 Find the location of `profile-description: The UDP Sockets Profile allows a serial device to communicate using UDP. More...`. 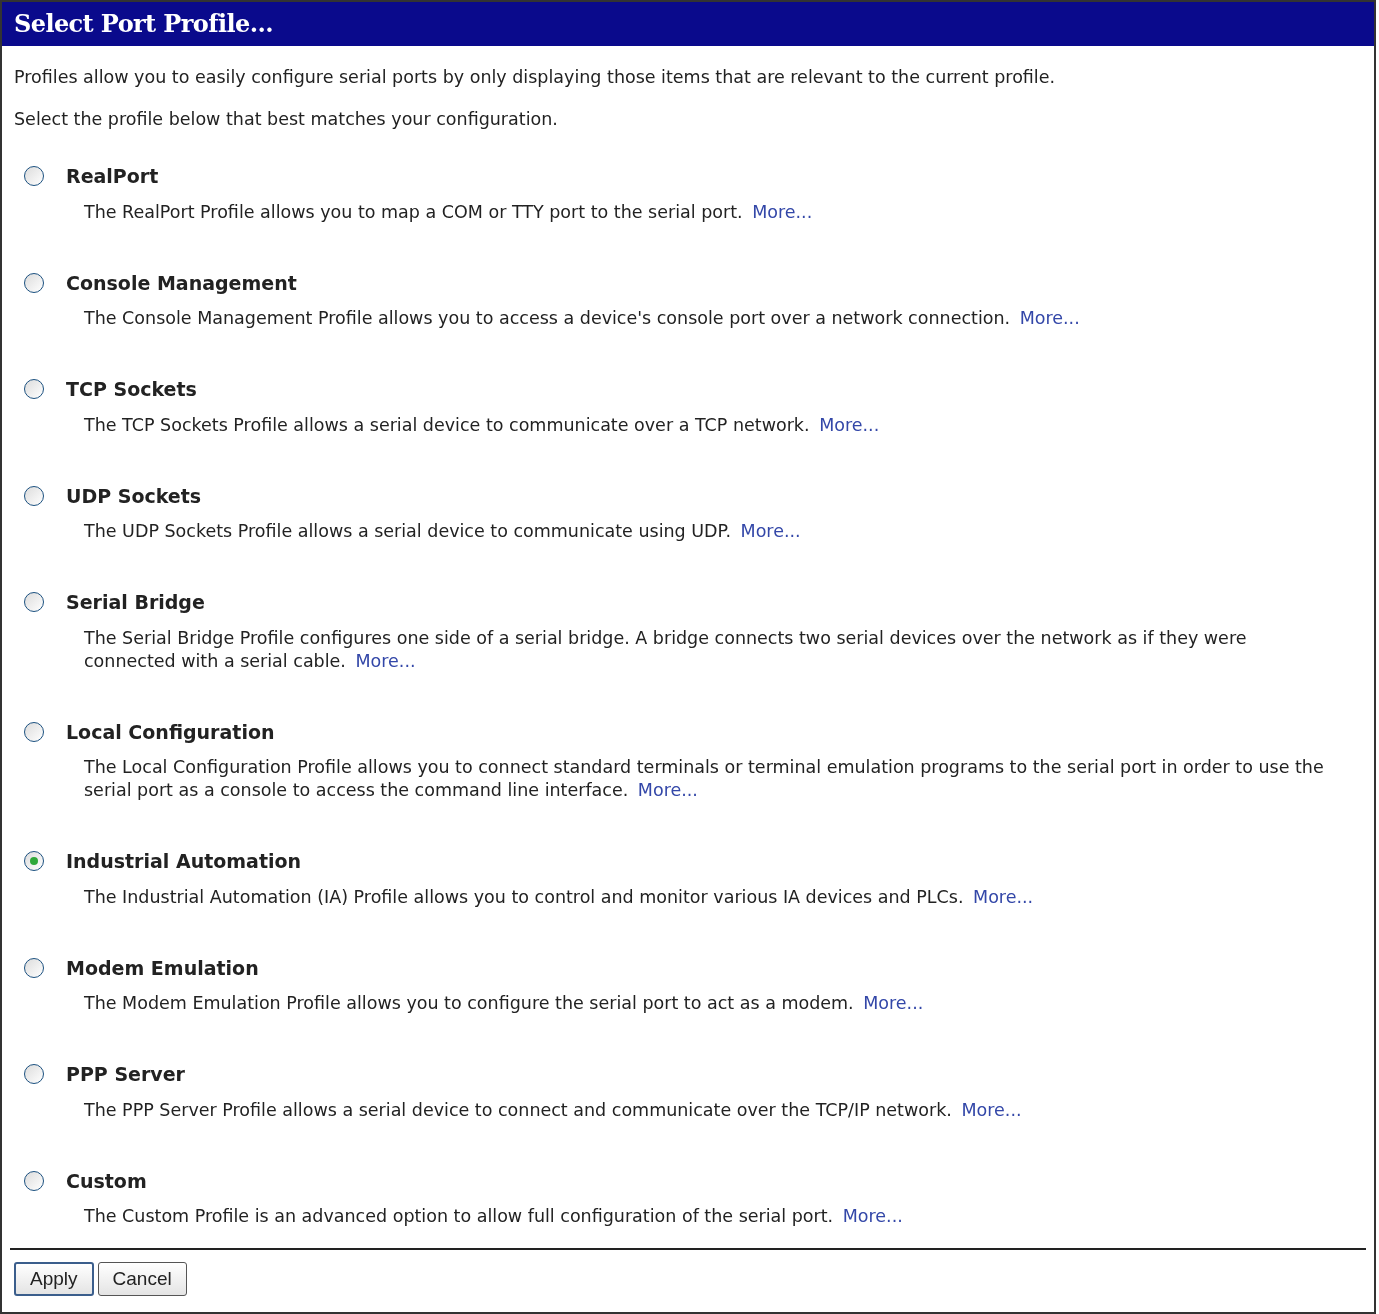

profile-description: The UDP Sockets Profile allows a serial device to communicate using UDP. More... is located at coordinates (442, 531).